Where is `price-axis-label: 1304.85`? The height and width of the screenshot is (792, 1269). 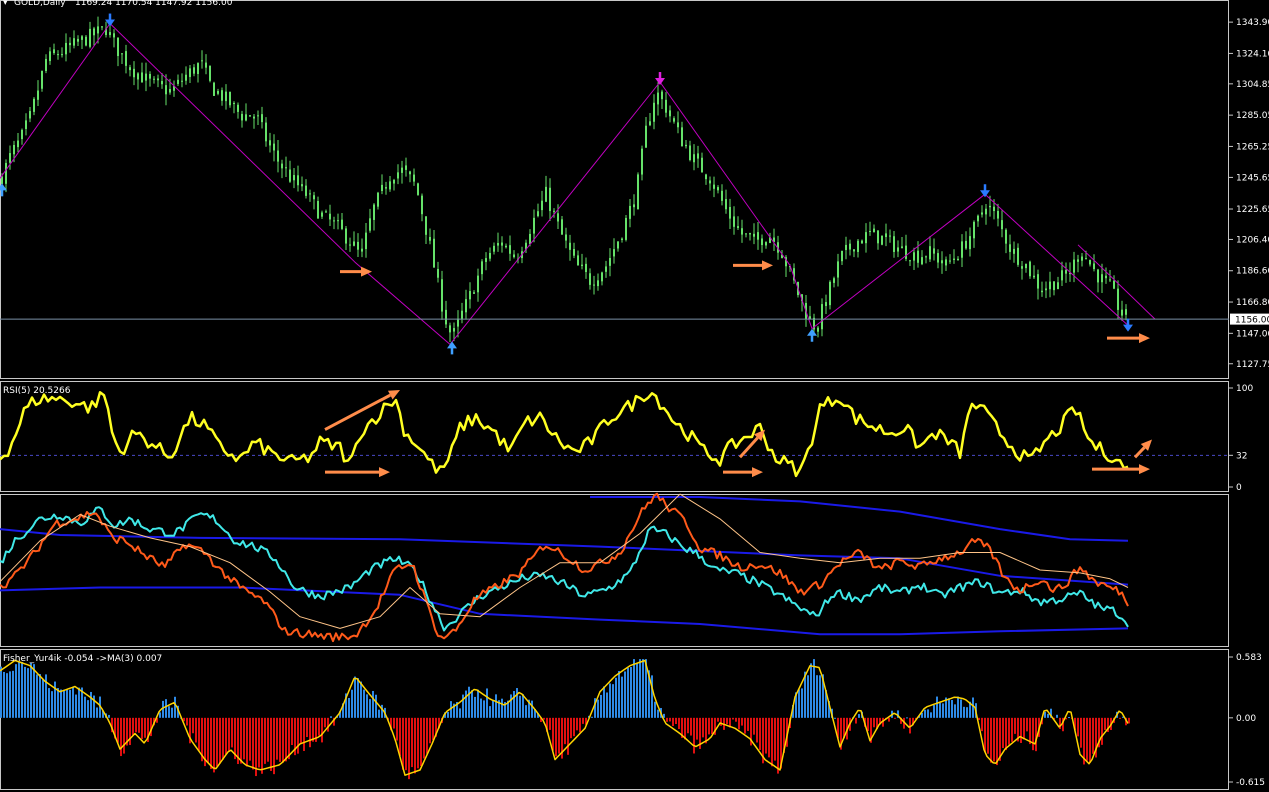
price-axis-label: 1304.85 is located at coordinates (1252, 85).